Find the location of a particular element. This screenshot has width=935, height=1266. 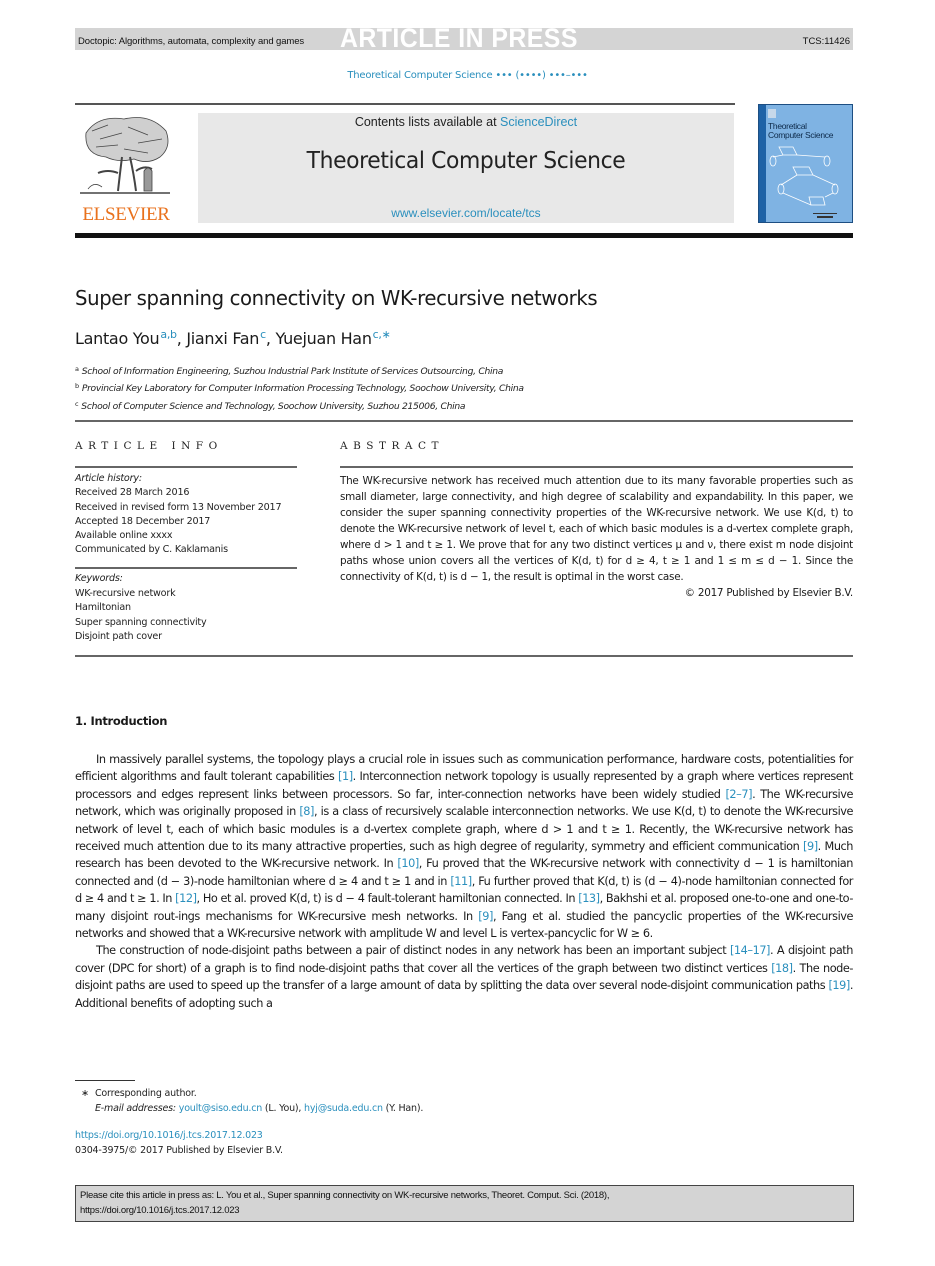

email-link: hyj@suda.edu.cn is located at coordinates (343, 1108).